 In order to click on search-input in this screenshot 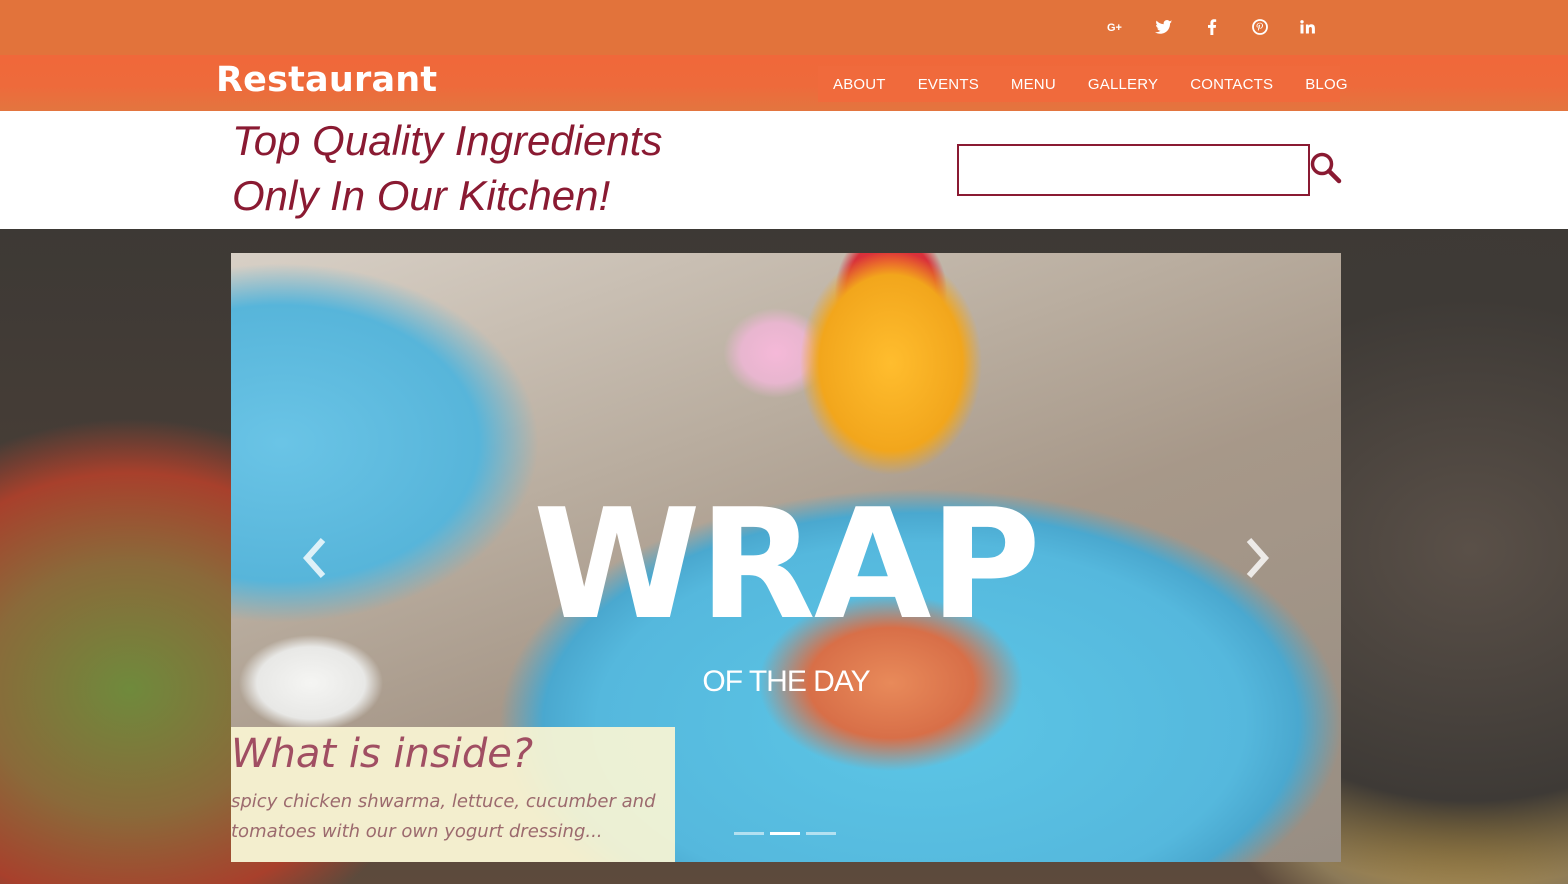, I will do `click(1133, 170)`.